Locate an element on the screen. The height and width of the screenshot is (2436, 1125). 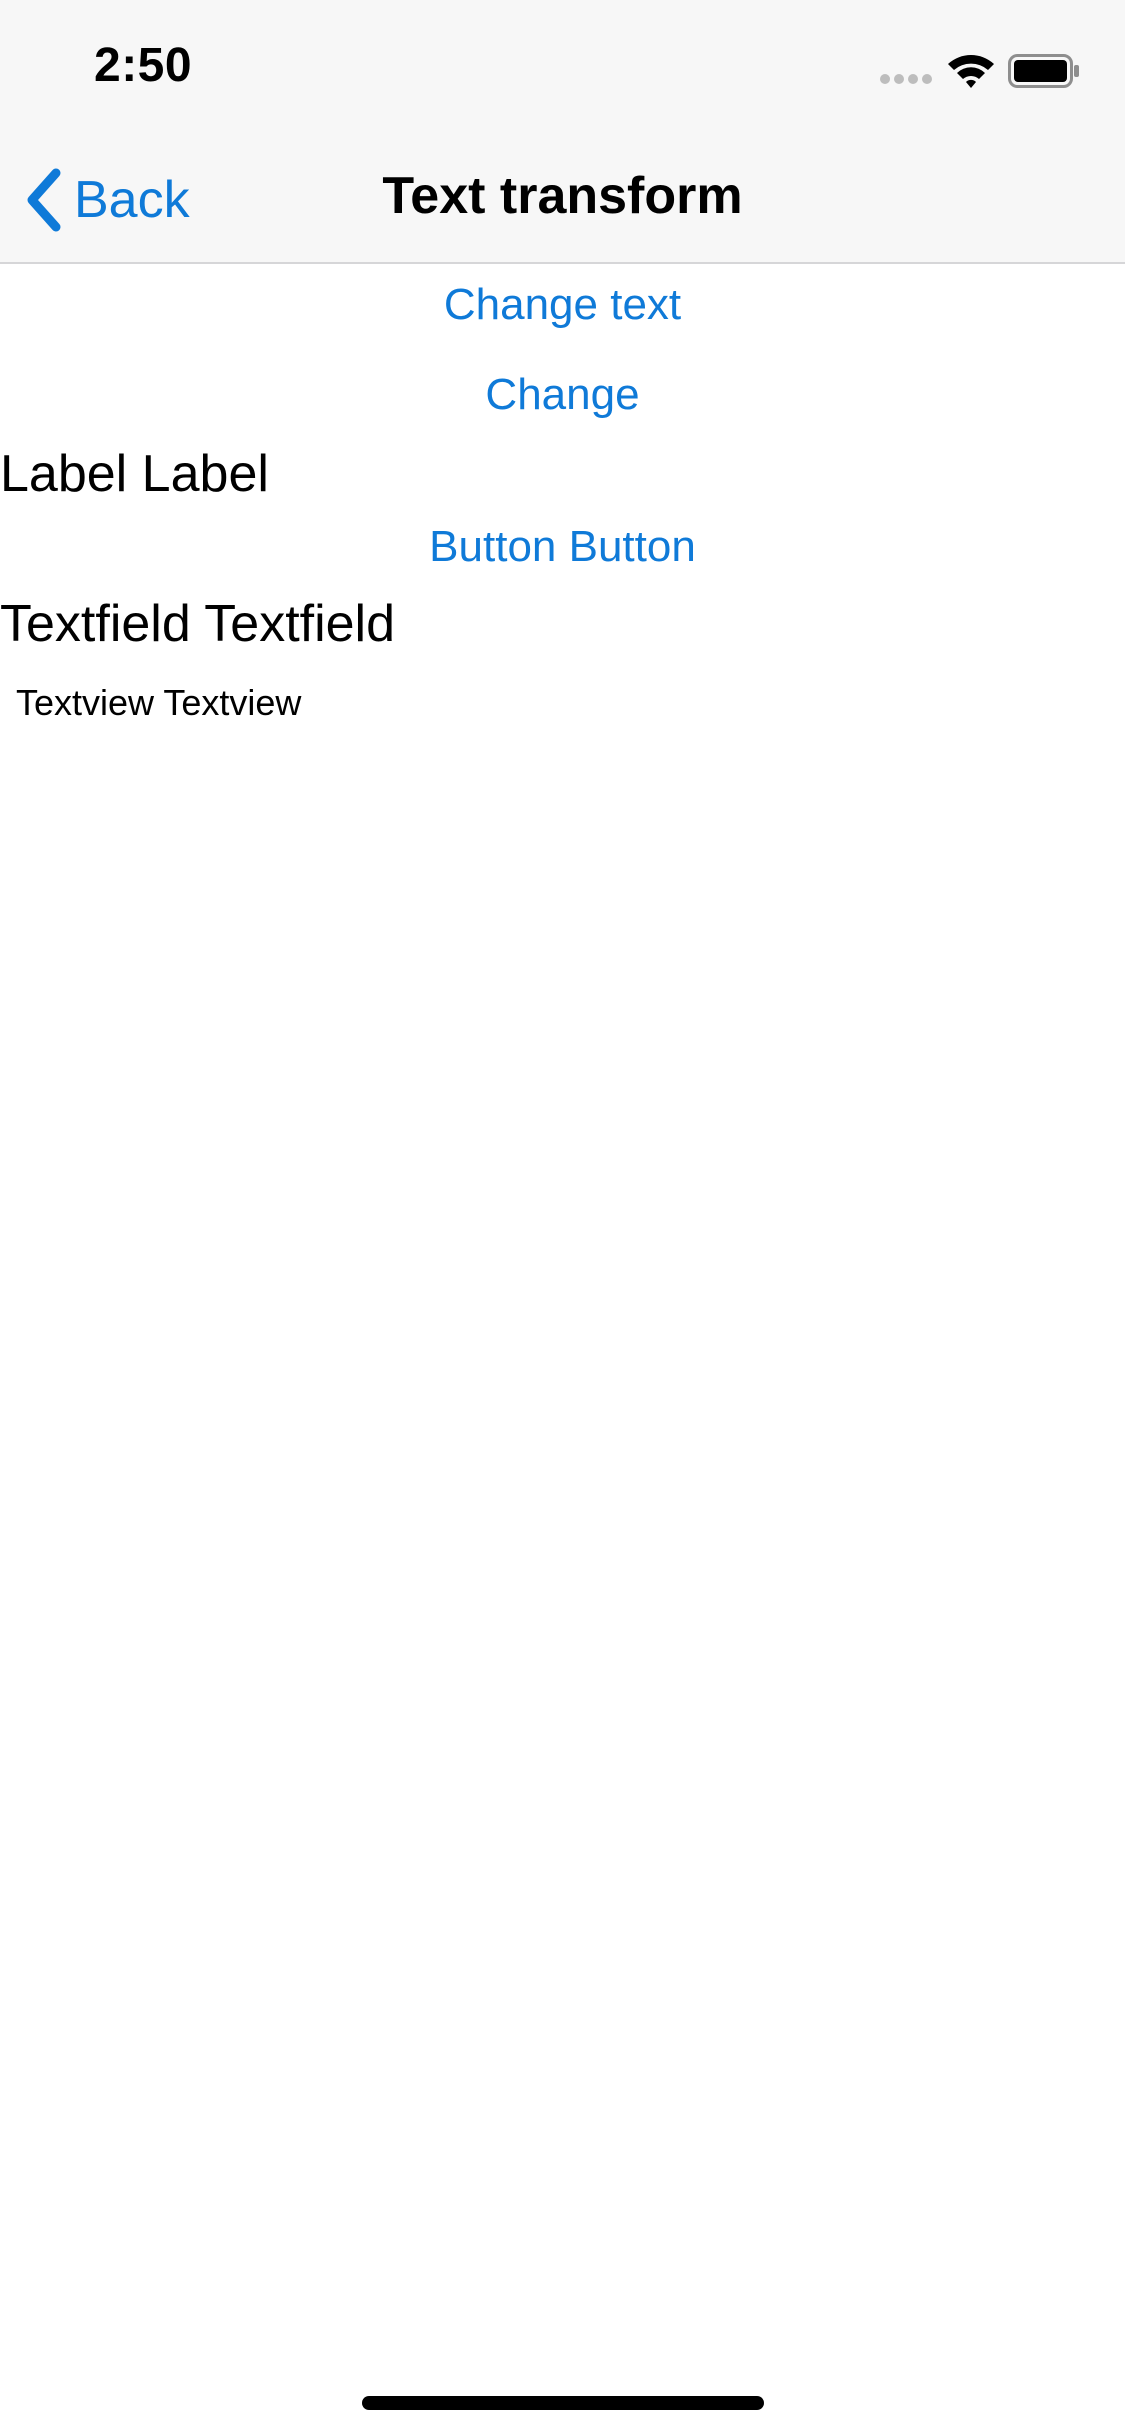
status-time: 2:50 is located at coordinates (143, 65).